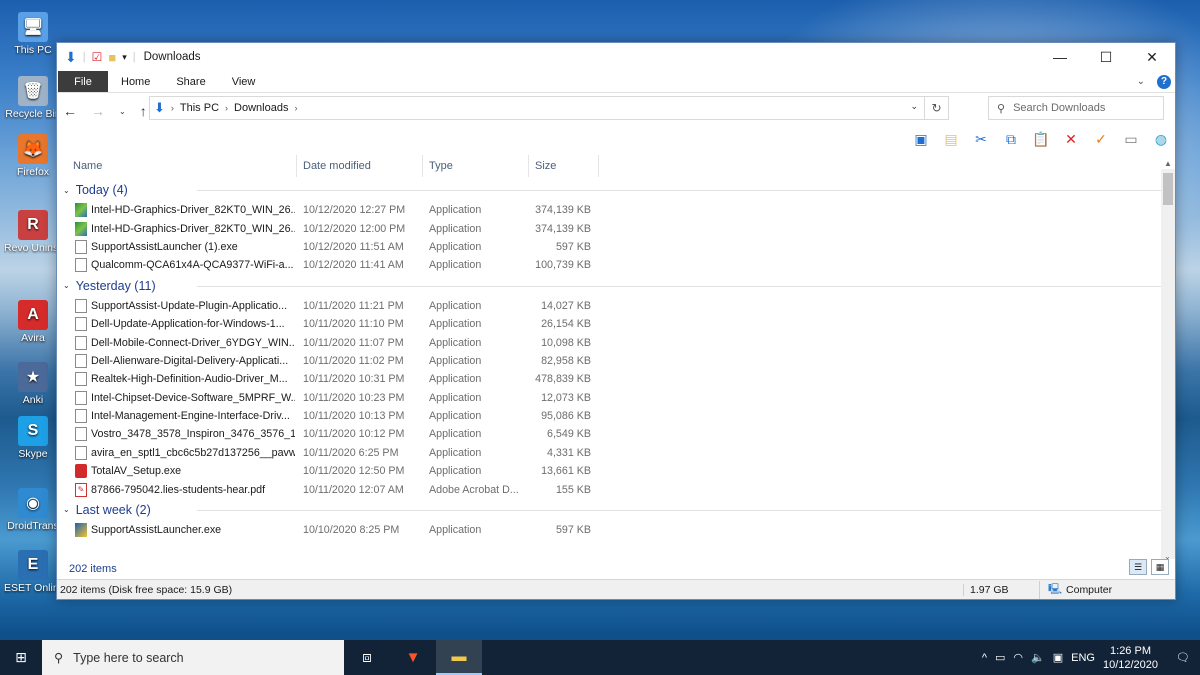  What do you see at coordinates (353, 305) in the screenshot?
I see `file-date: 10/11/2020 11:21 PM` at bounding box center [353, 305].